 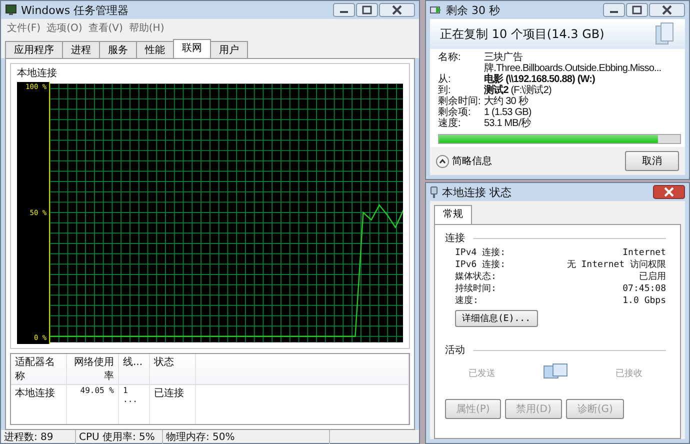 I want to click on detail-label: 名称:, so click(x=450, y=58).